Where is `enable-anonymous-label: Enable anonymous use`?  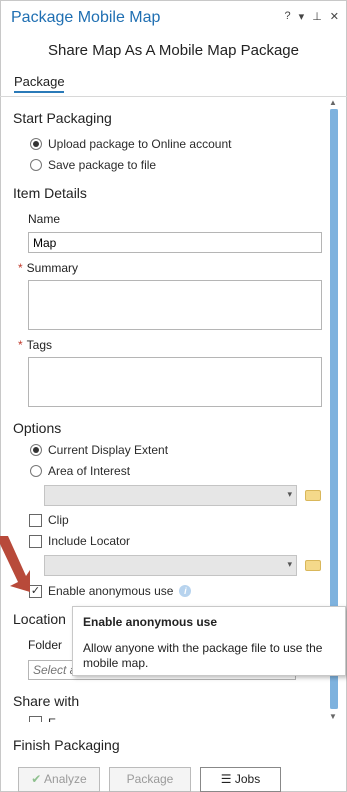
enable-anonymous-label: Enable anonymous use is located at coordinates (111, 591).